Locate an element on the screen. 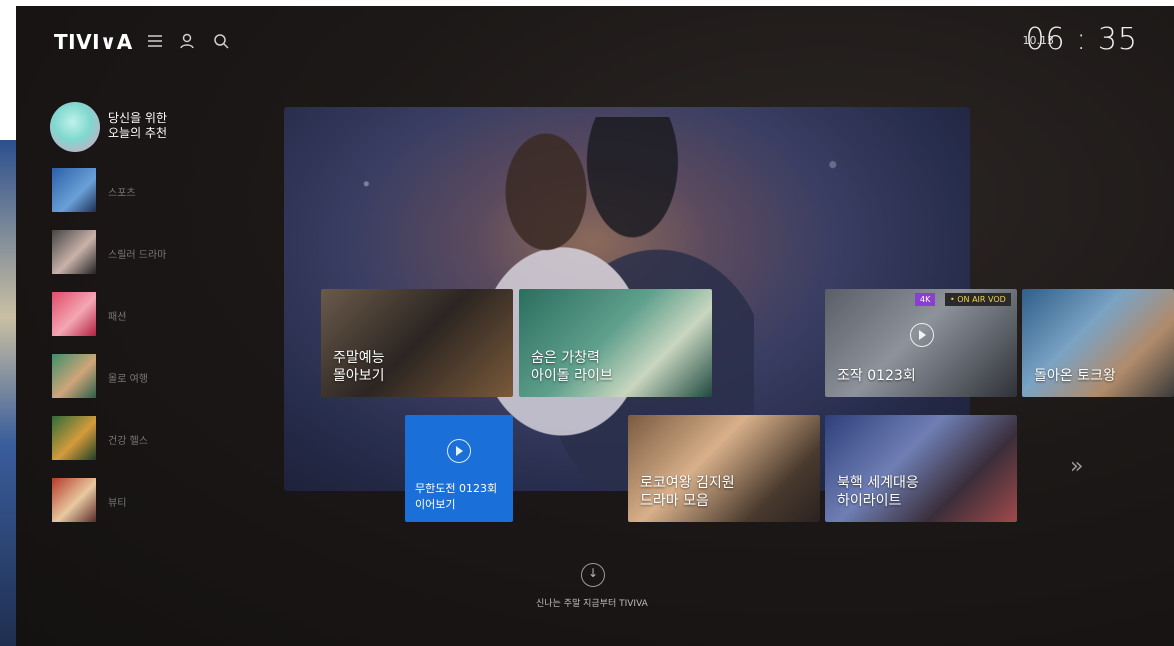 This screenshot has height=646, width=1174. background-window-edge is located at coordinates (8, 393).